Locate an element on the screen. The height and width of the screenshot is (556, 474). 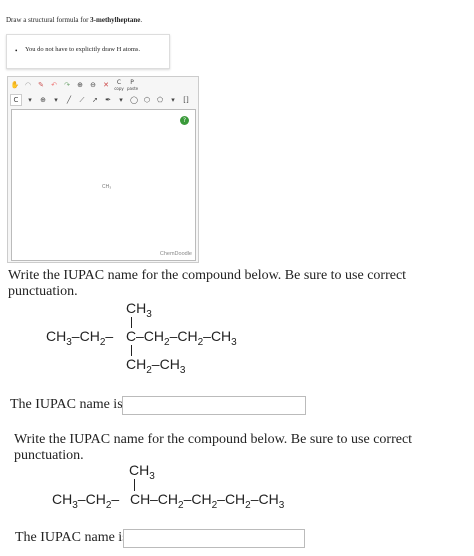
single-bond-icon: ╱ is located at coordinates (69, 100).